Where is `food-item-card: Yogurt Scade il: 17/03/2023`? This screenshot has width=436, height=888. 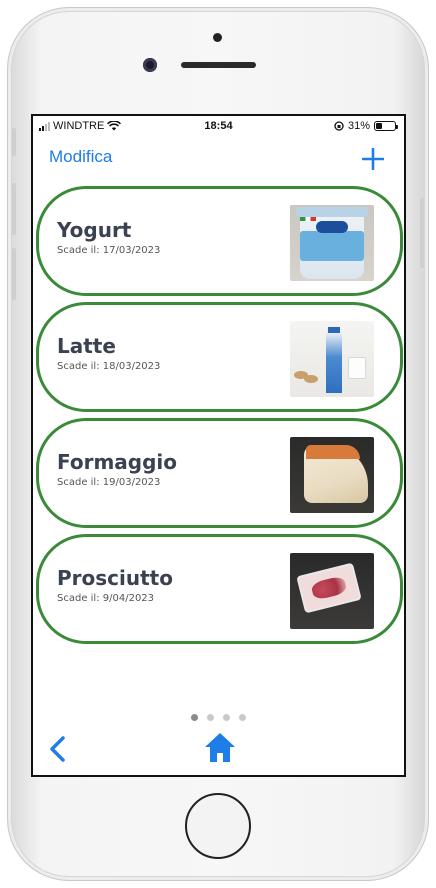
food-item-card: Yogurt Scade il: 17/03/2023 is located at coordinates (219, 241).